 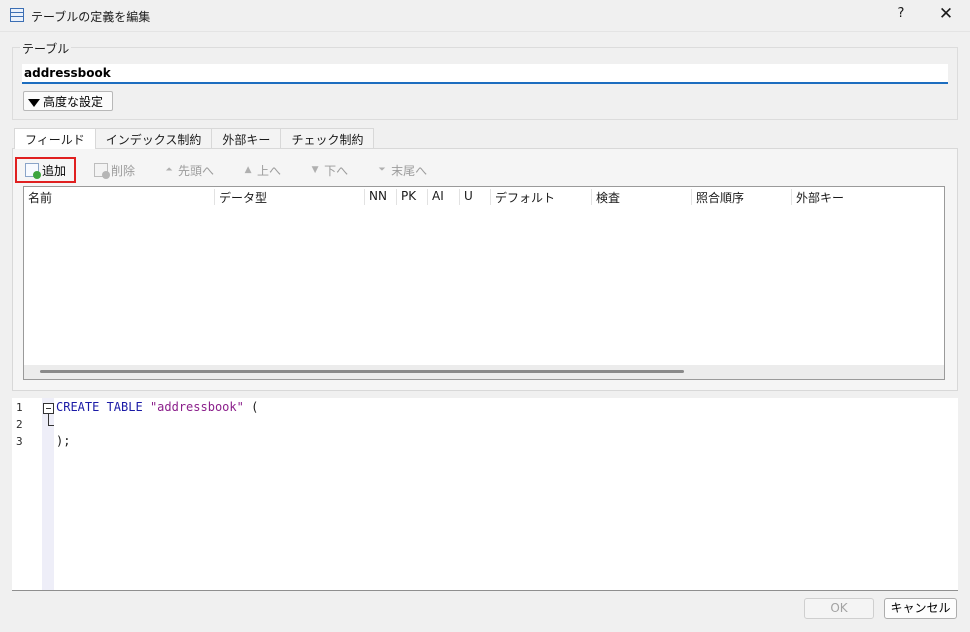 I want to click on column-header-foreign-key: 外部キー, so click(x=868, y=197).